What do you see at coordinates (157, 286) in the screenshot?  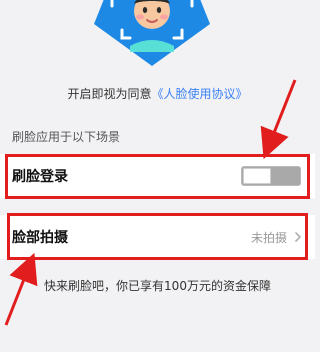 I see `promo-text: 快来刷脸吧，你已享有100万元的资金保障` at bounding box center [157, 286].